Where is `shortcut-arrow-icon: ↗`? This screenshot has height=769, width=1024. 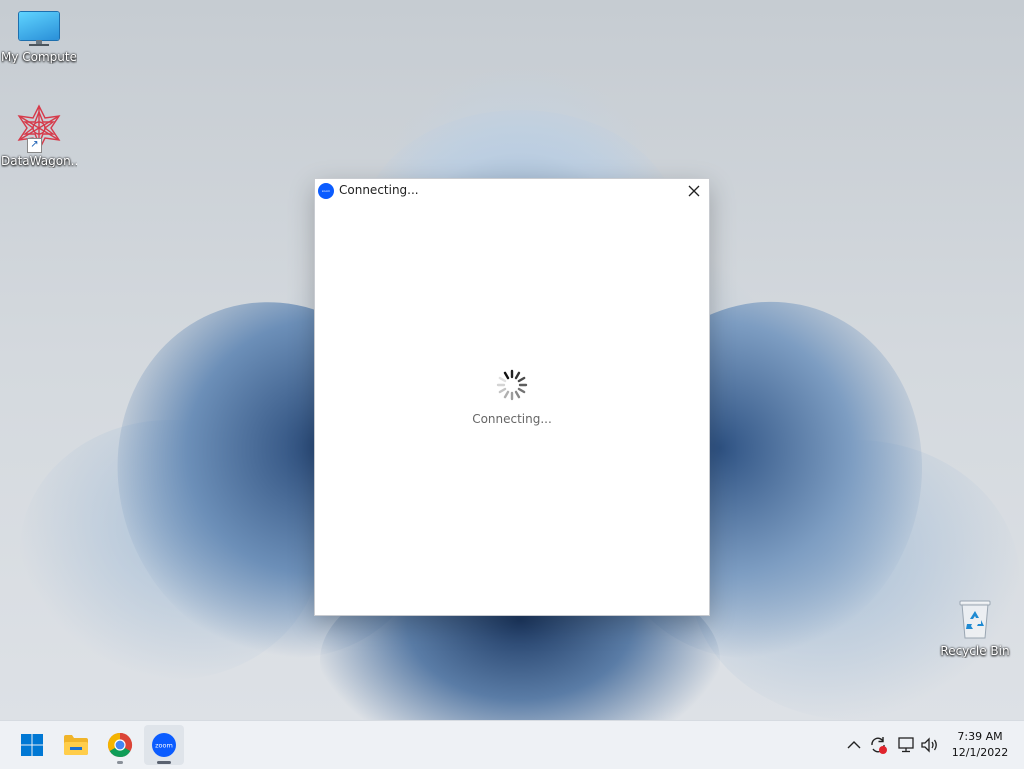 shortcut-arrow-icon: ↗ is located at coordinates (34, 145).